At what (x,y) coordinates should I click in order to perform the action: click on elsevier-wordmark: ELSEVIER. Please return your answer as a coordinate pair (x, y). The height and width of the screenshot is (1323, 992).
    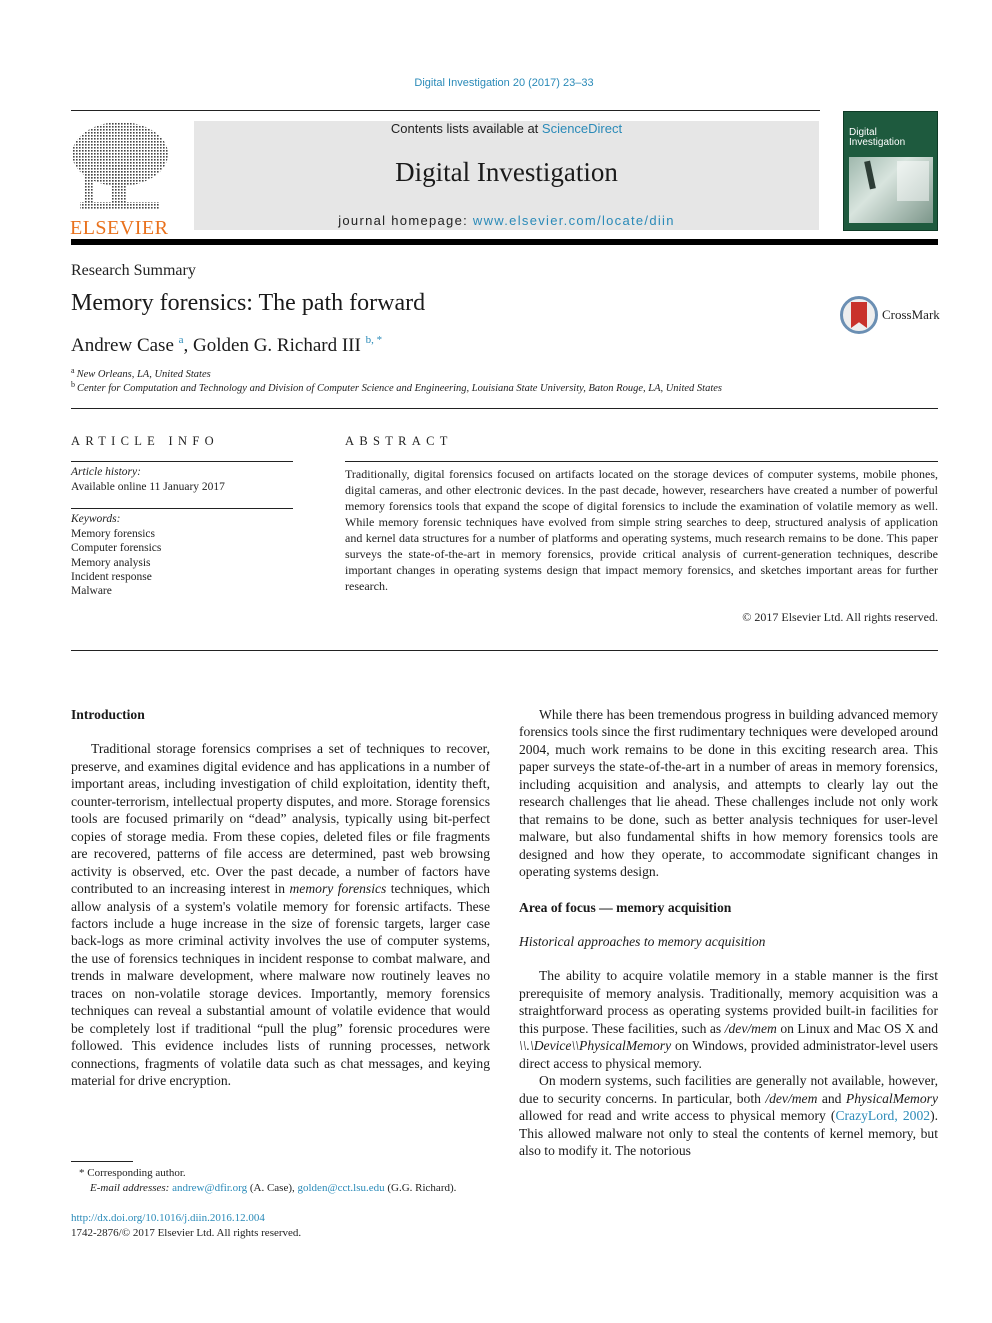
    Looking at the image, I should click on (119, 228).